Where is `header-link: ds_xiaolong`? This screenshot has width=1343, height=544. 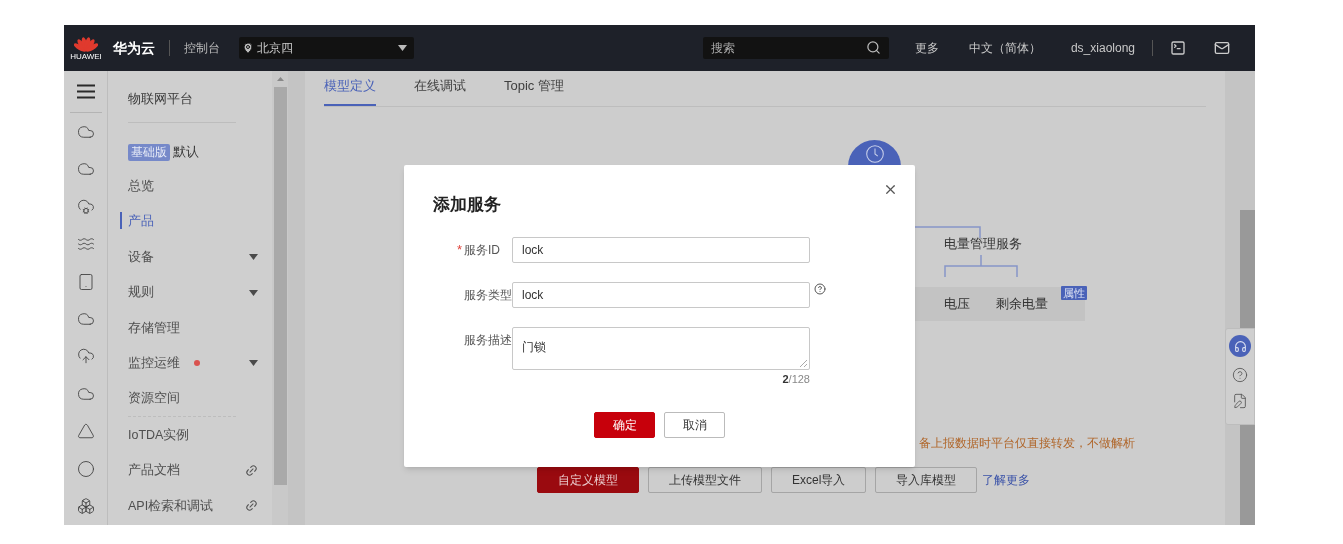
header-link: ds_xiaolong is located at coordinates (1102, 48).